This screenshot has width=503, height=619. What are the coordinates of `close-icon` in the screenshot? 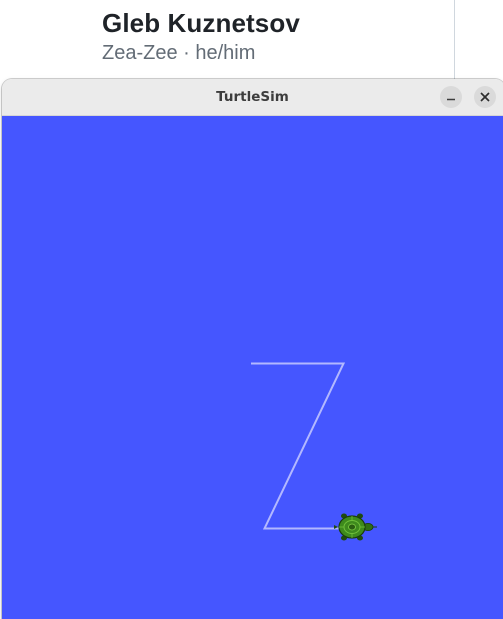 It's located at (485, 97).